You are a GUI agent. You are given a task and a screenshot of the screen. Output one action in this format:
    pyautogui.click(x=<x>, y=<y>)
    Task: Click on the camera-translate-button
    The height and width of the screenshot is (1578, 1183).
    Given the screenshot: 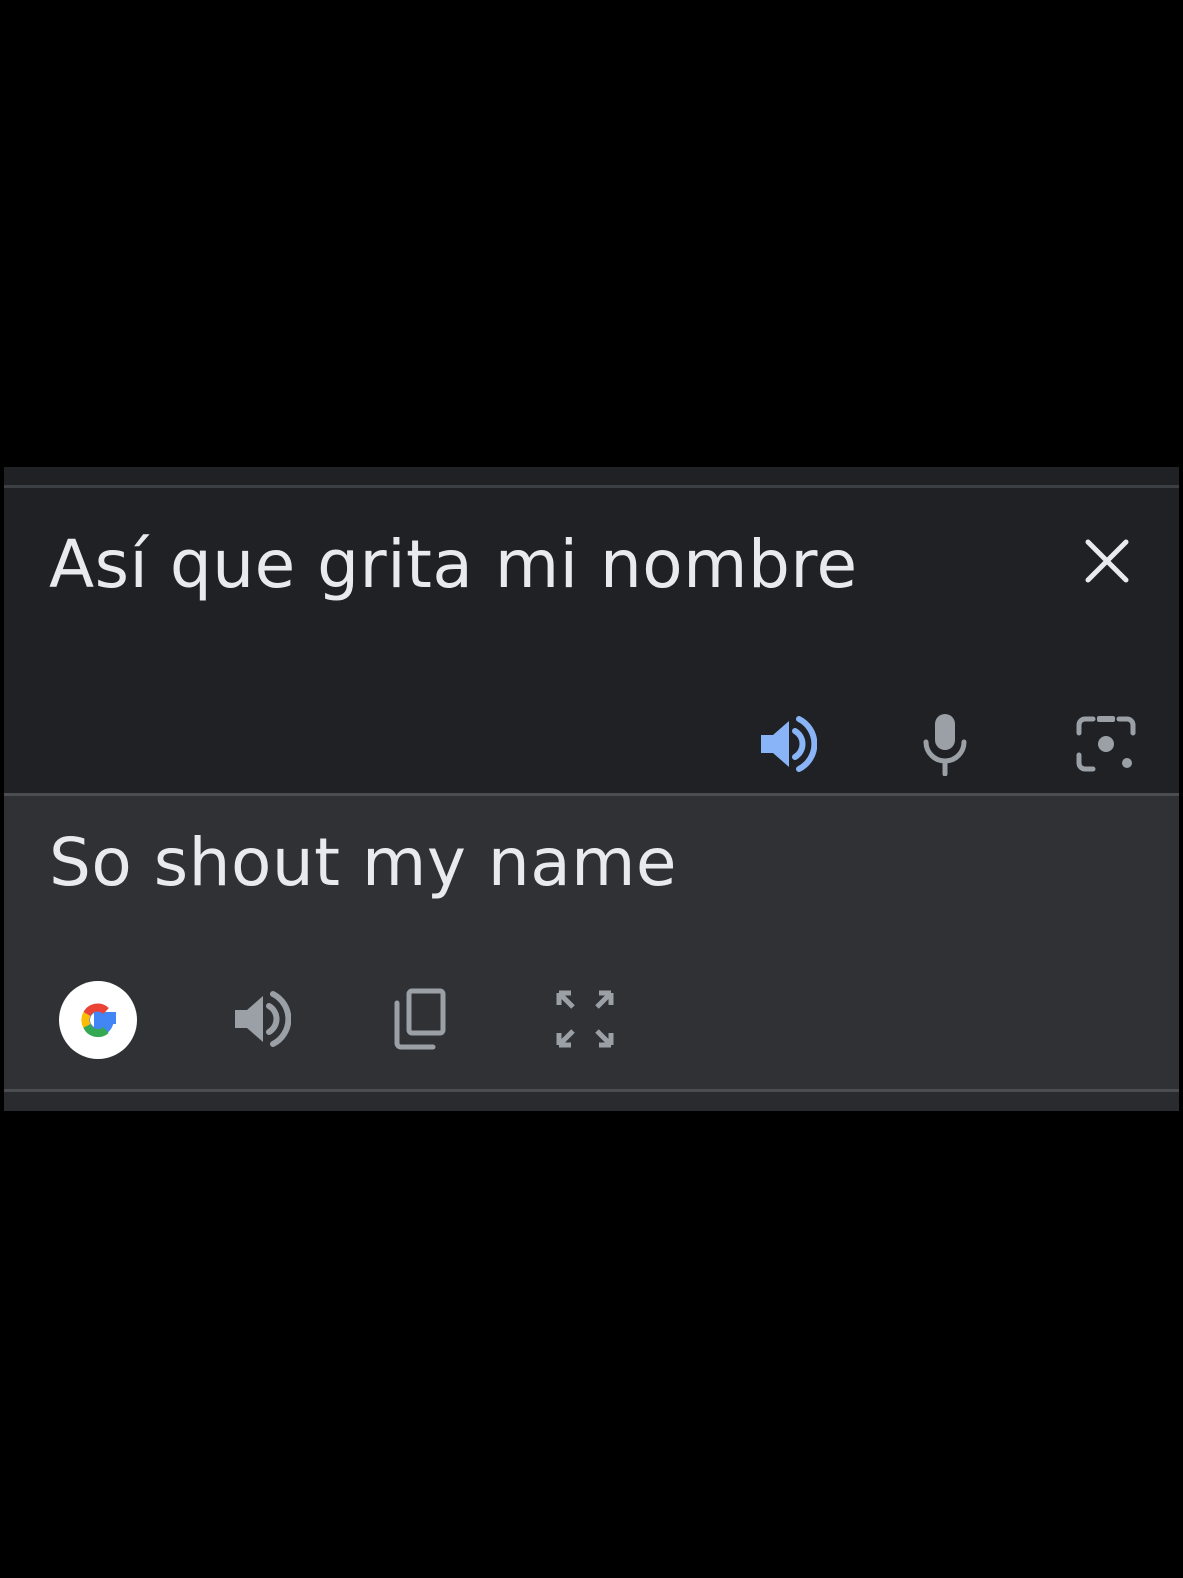 What is the action you would take?
    pyautogui.click(x=1106, y=744)
    